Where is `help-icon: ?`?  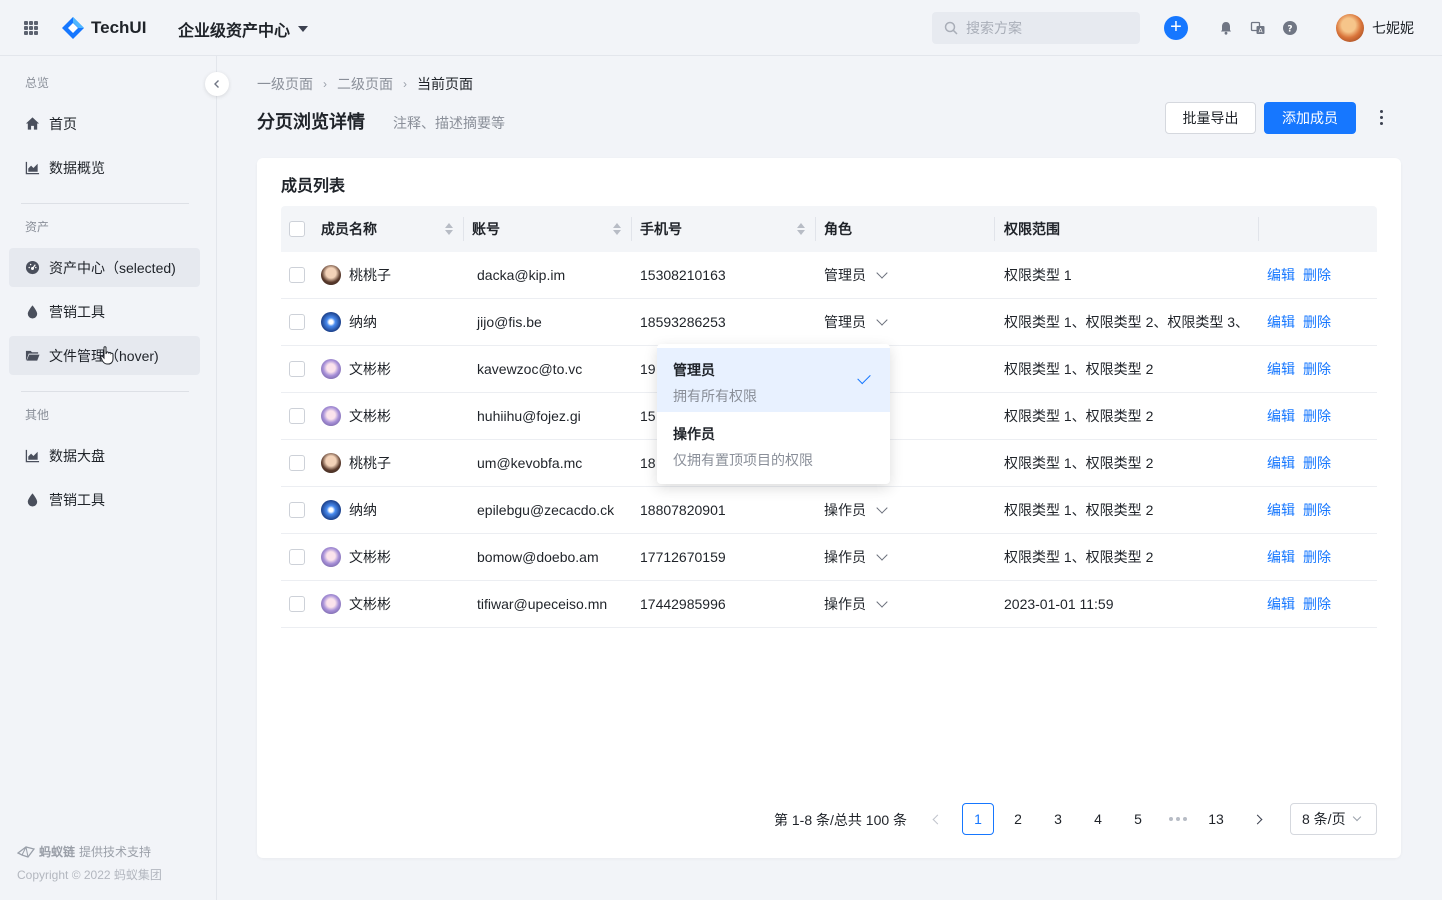 help-icon: ? is located at coordinates (1290, 28).